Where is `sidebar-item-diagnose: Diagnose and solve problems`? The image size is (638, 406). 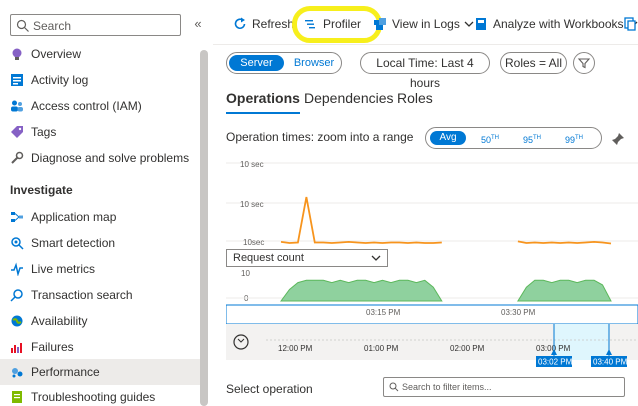 sidebar-item-diagnose: Diagnose and solve problems is located at coordinates (100, 158).